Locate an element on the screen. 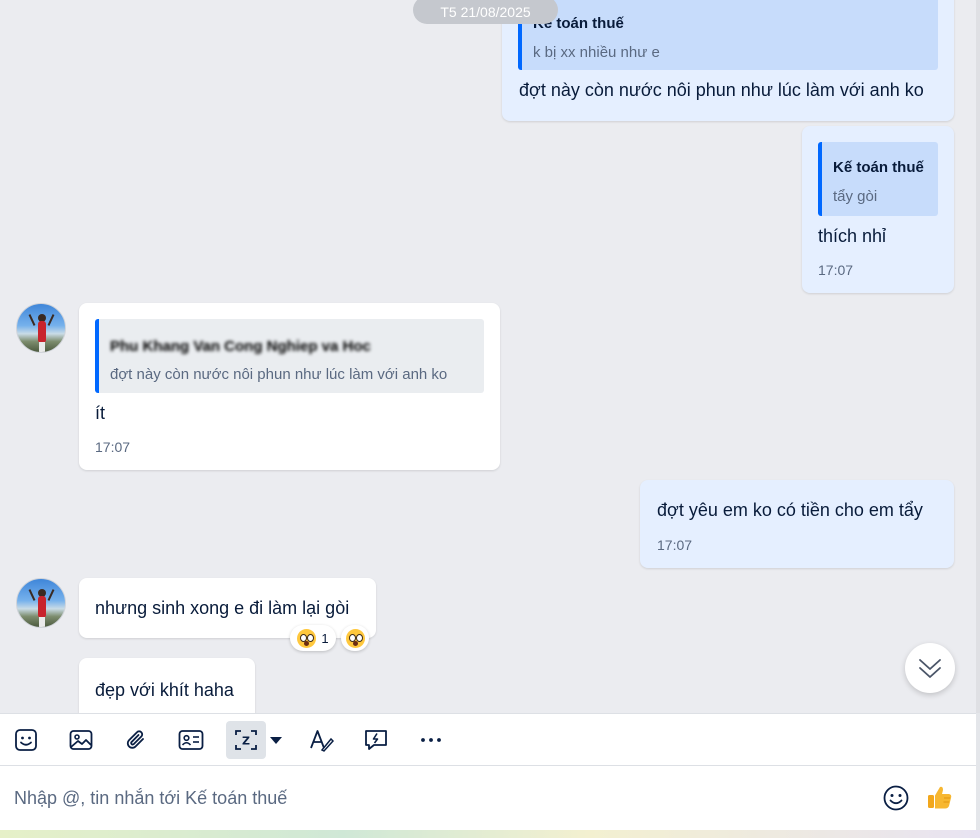  message-text: ít is located at coordinates (100, 413).